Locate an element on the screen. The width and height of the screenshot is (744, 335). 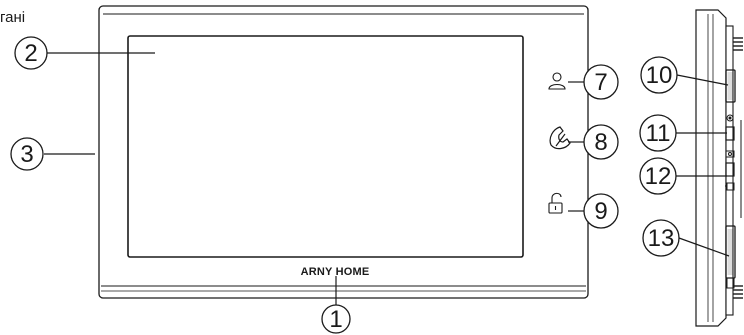
corner-text-fragment: гані is located at coordinates (12, 17).